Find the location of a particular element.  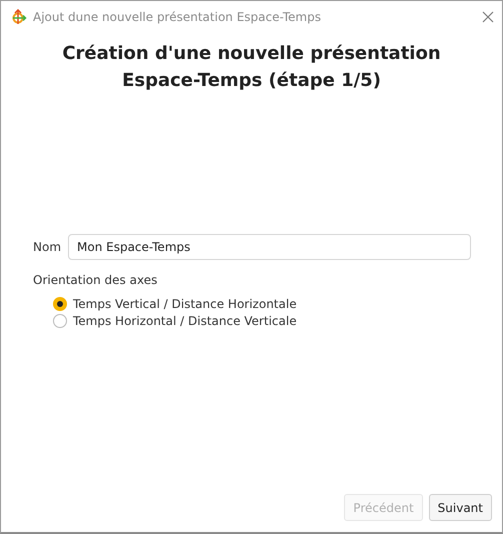

dialog-heading: Création d'une nouvelle présentation is located at coordinates (251, 53).